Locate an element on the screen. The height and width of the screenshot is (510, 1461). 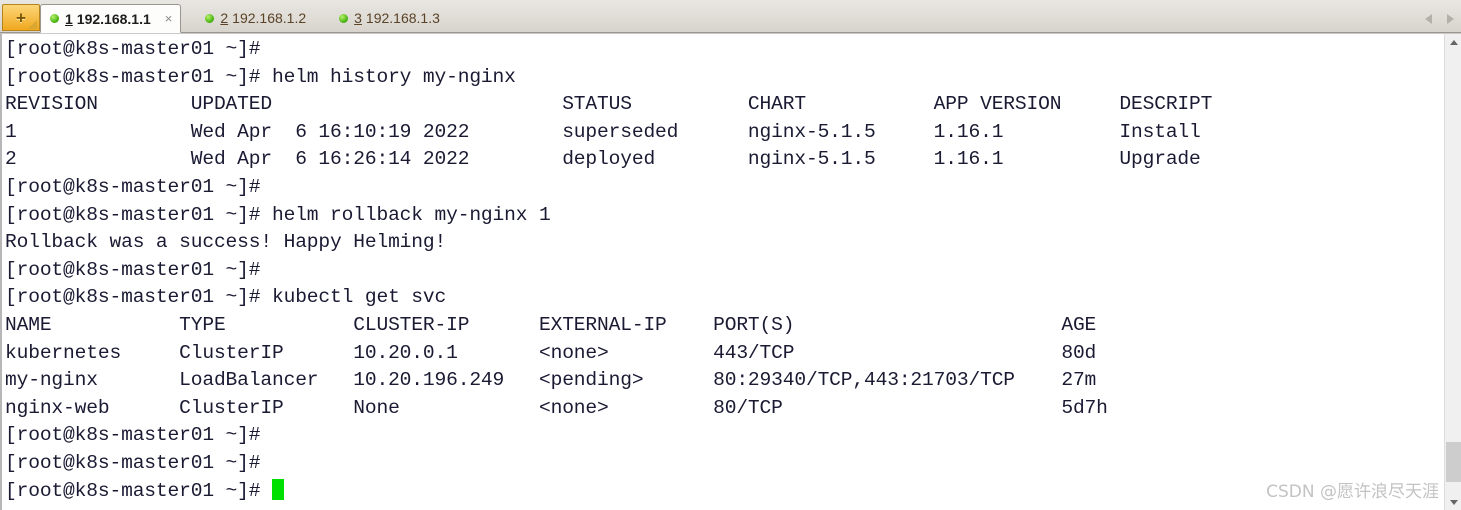
chevron-left-icon is located at coordinates (1428, 19).